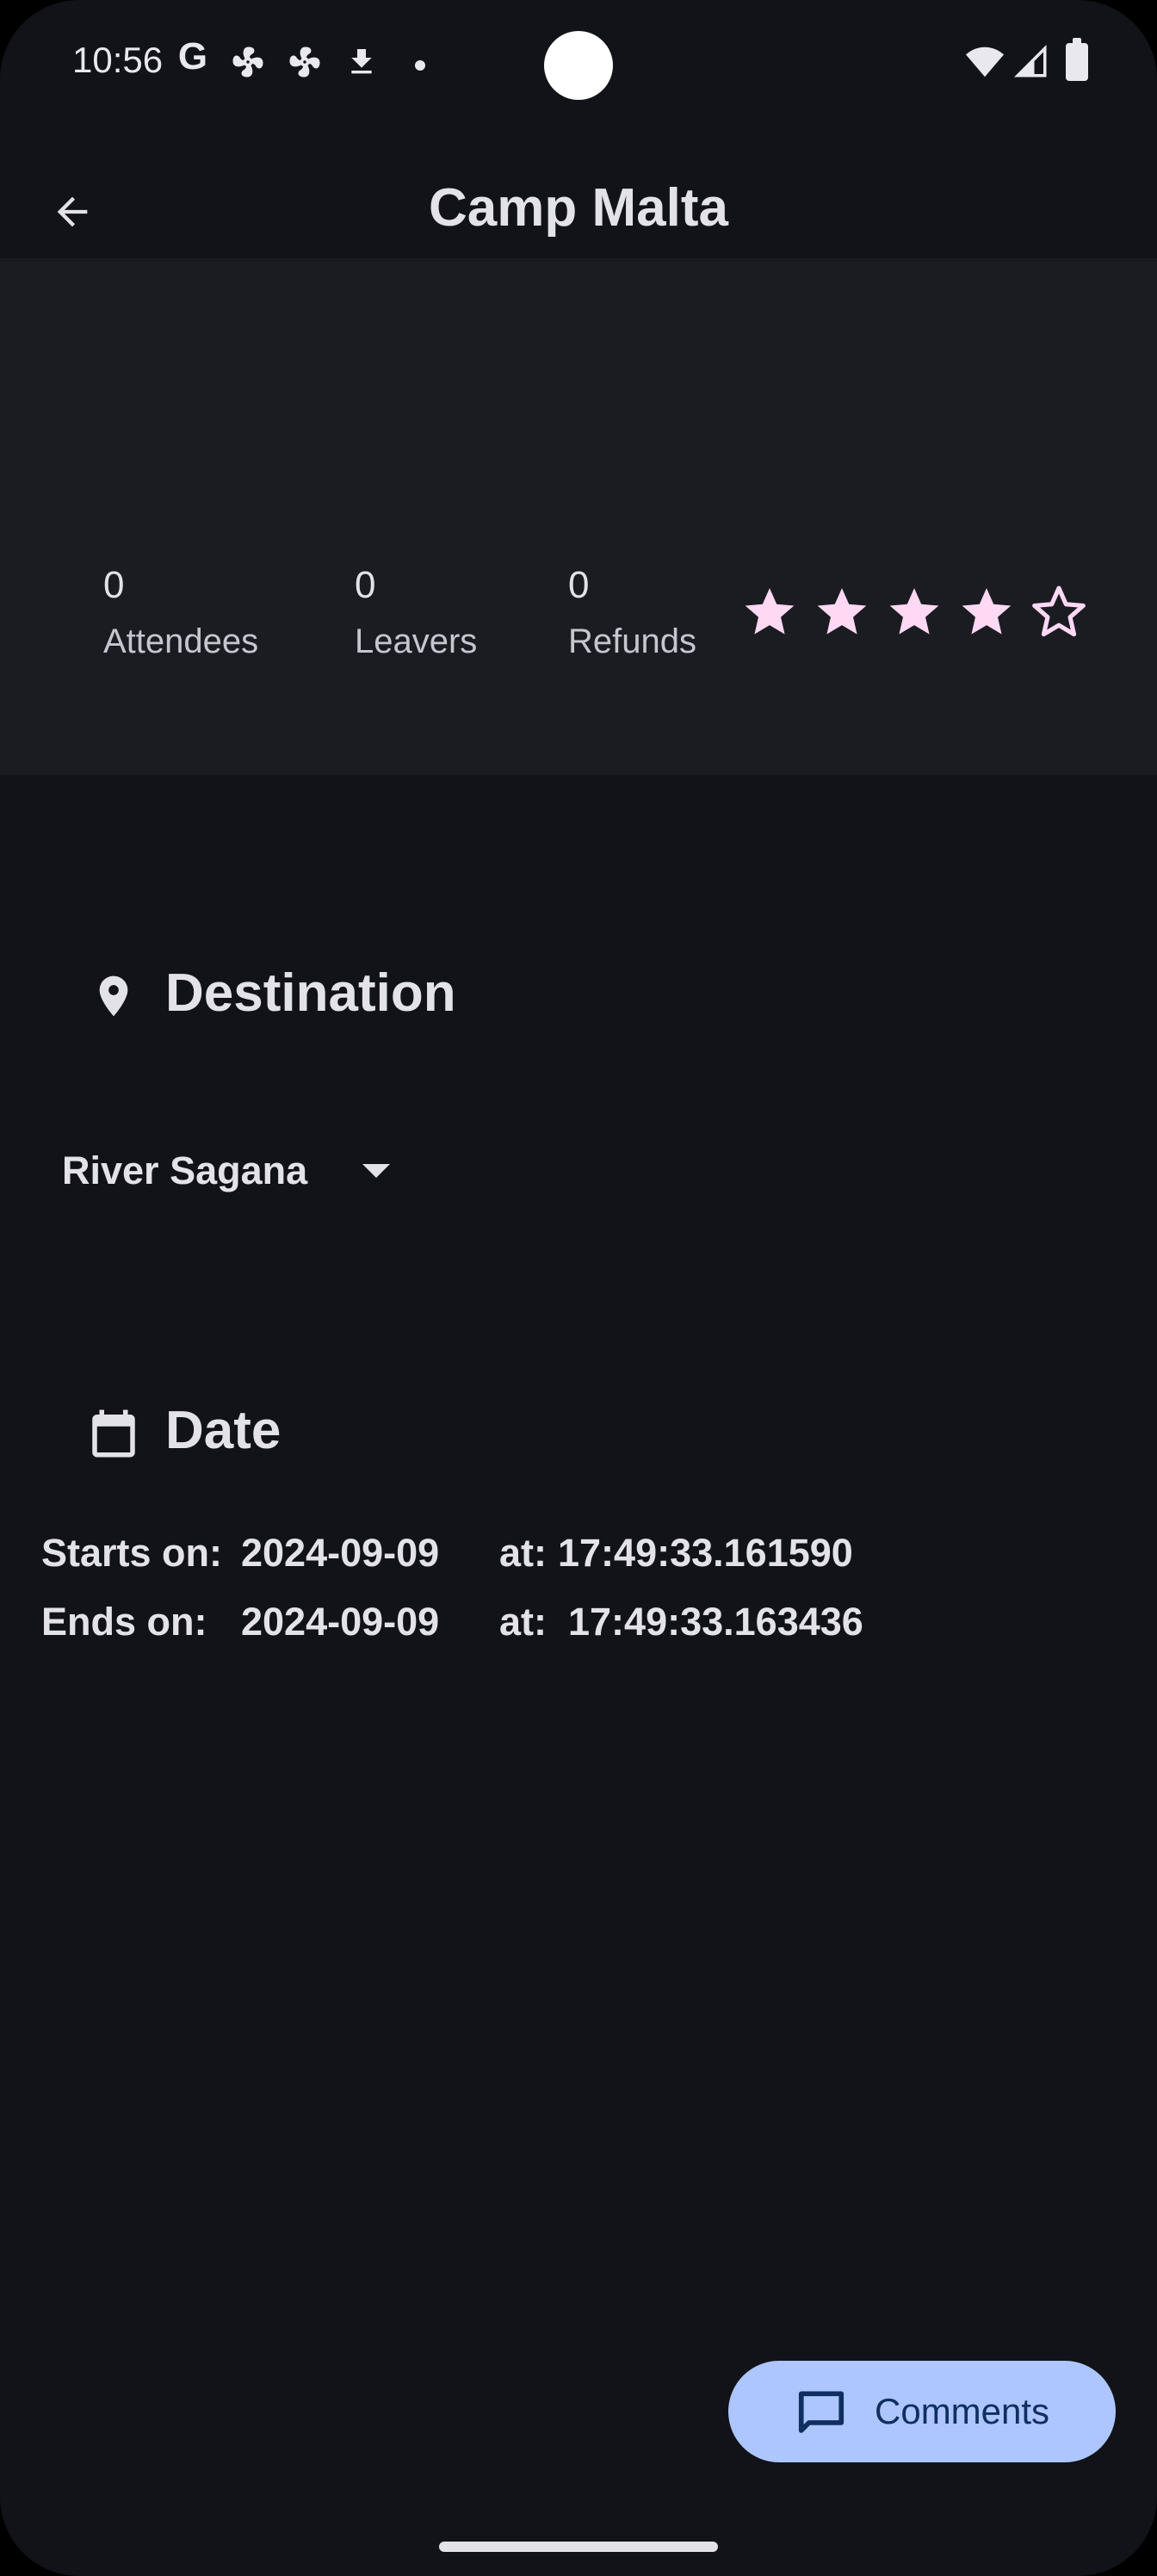 The height and width of the screenshot is (2576, 1157). What do you see at coordinates (366, 585) in the screenshot?
I see `leavers-count: 0` at bounding box center [366, 585].